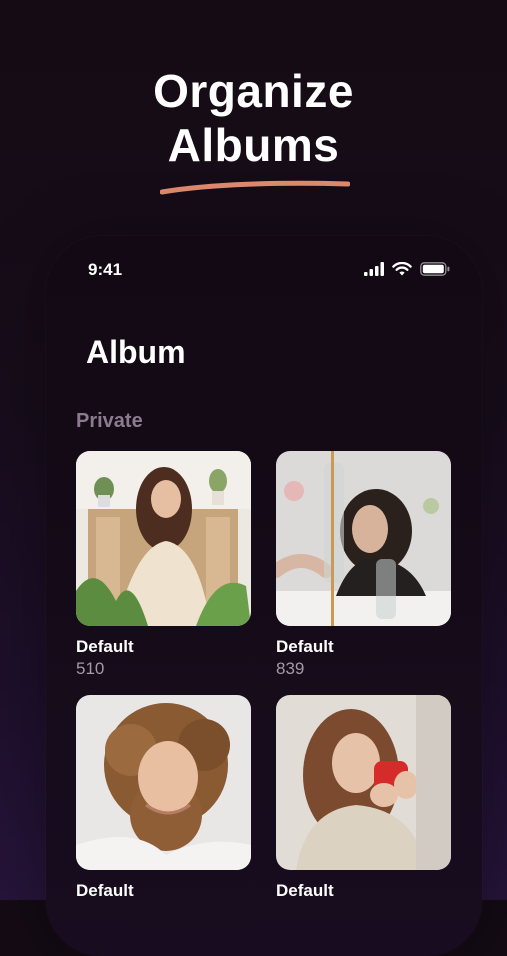  I want to click on section-label-private: Private, so click(109, 421).